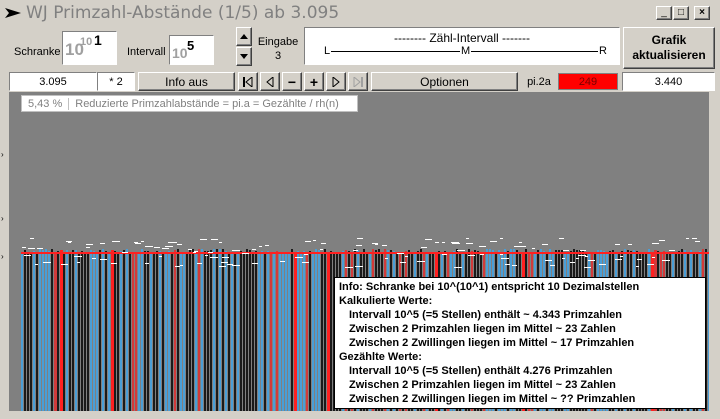  I want to click on nav-next-button, so click(336, 81).